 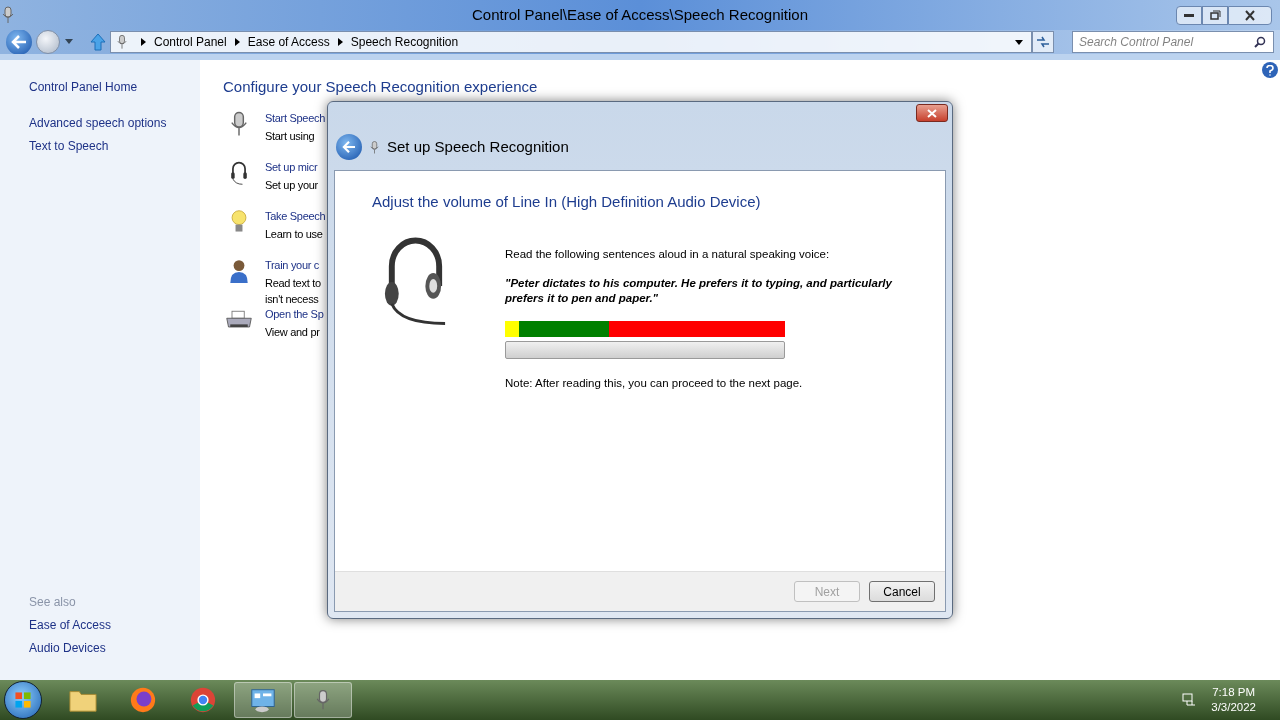 I want to click on instruction-text: Read the following sentences aloud in a natural speaking voice:, so click(x=668, y=254).